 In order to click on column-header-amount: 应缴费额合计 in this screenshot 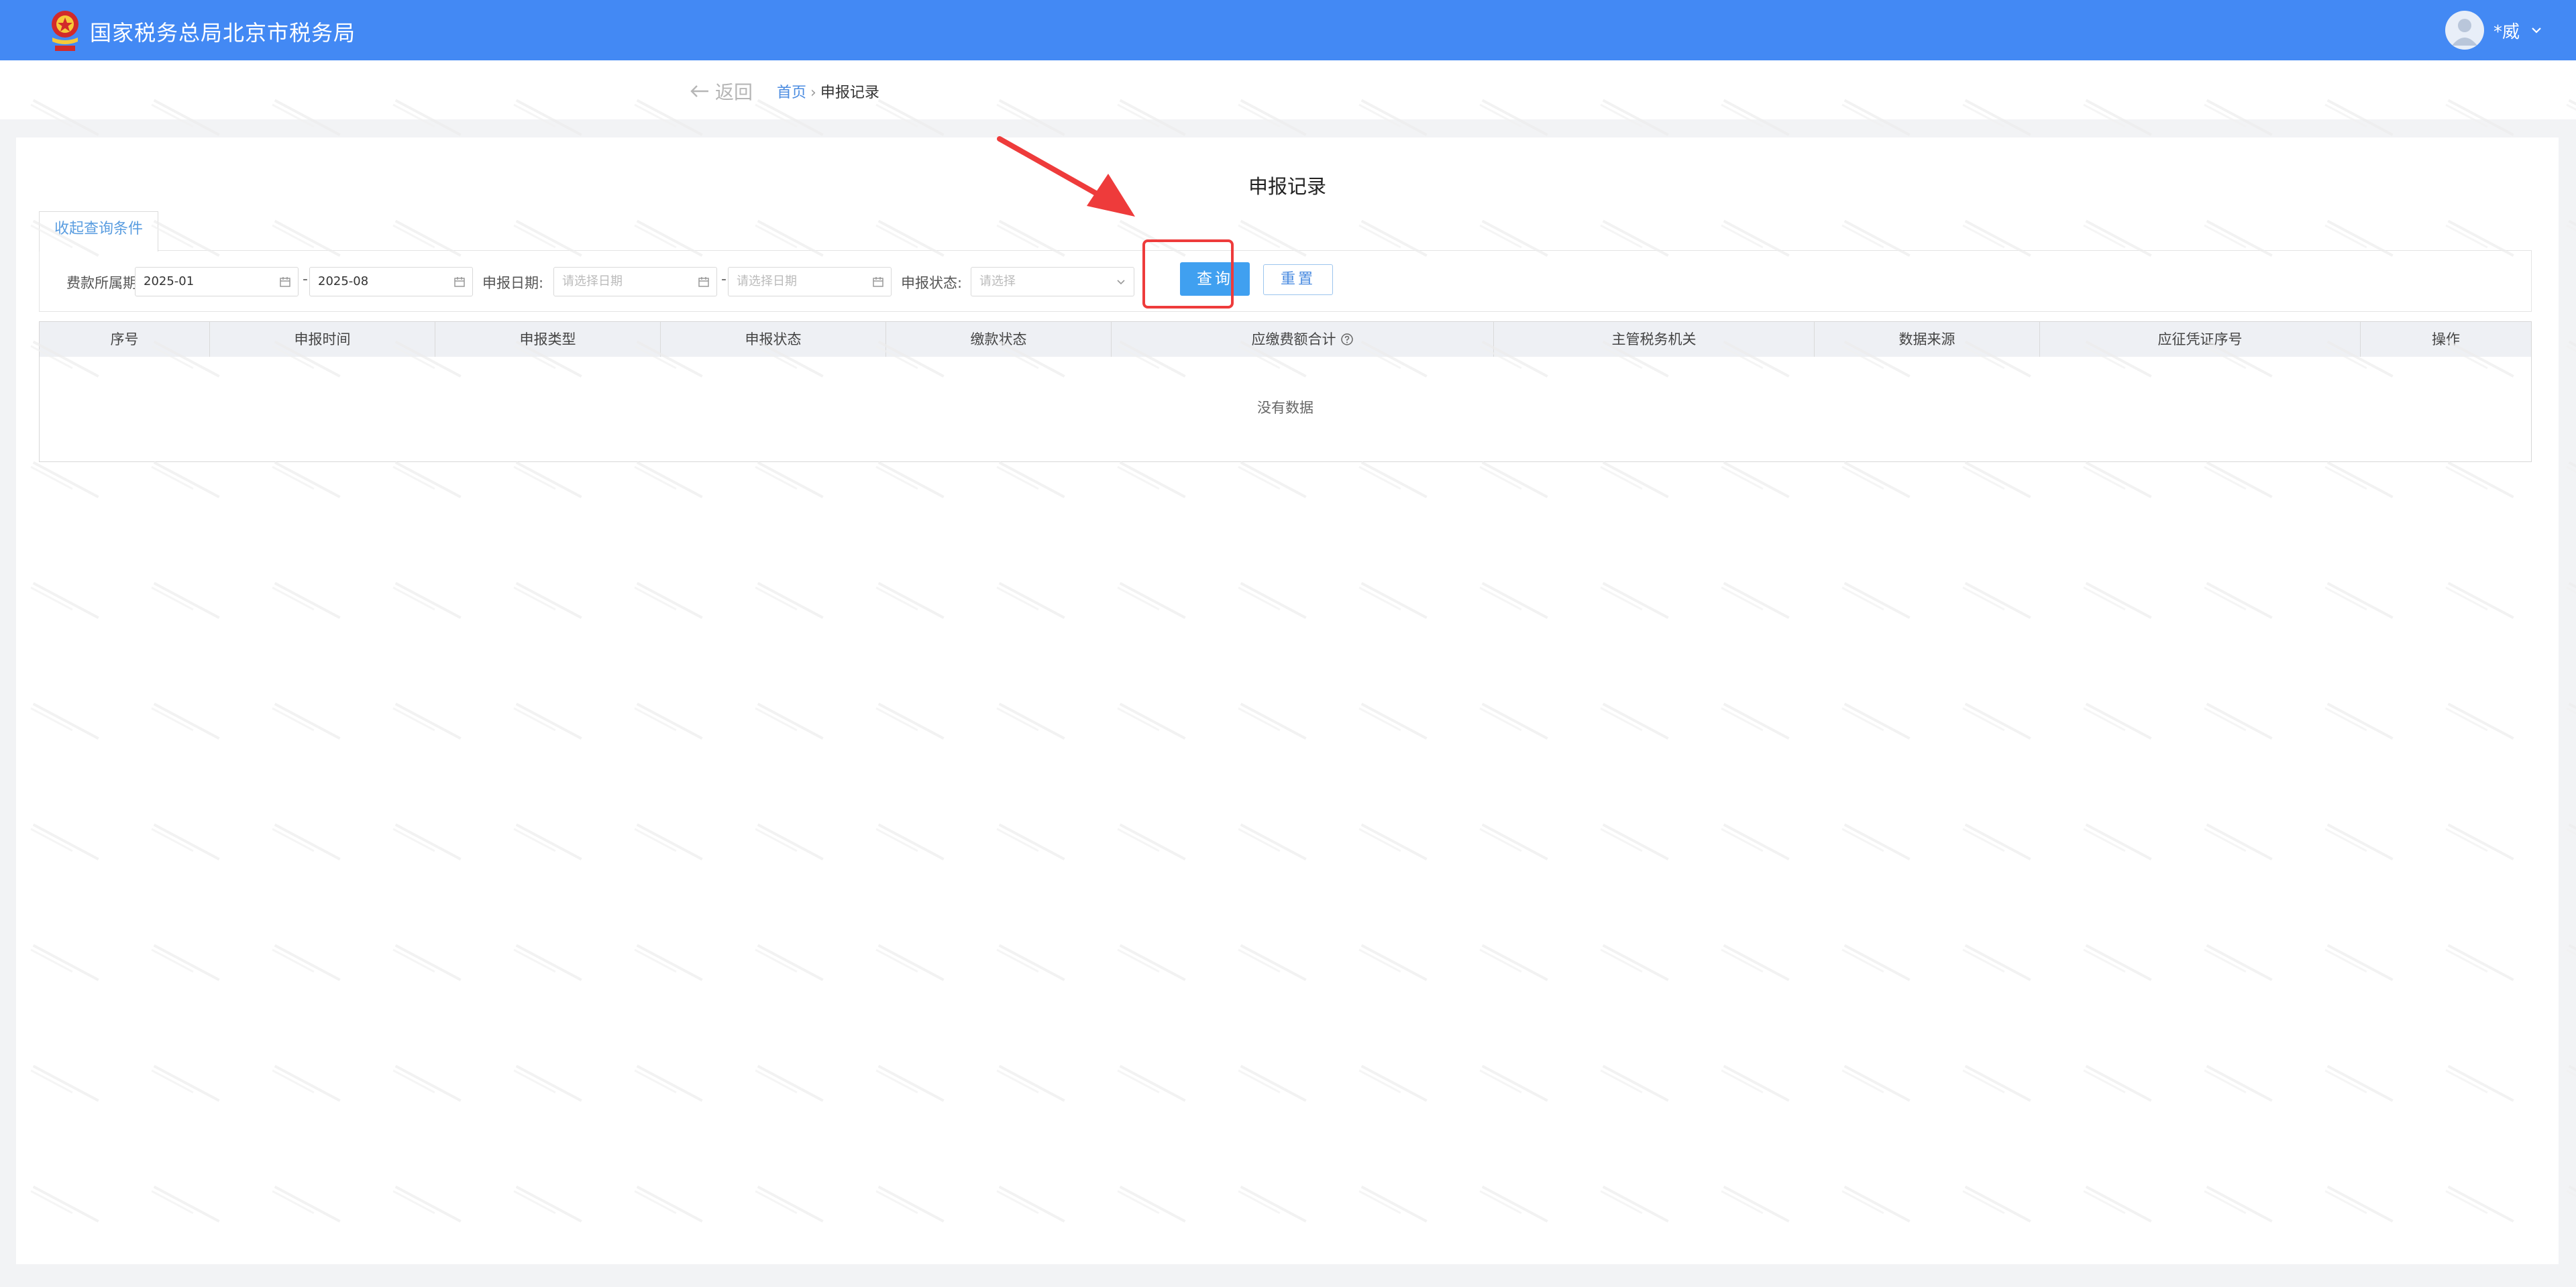, I will do `click(1303, 339)`.